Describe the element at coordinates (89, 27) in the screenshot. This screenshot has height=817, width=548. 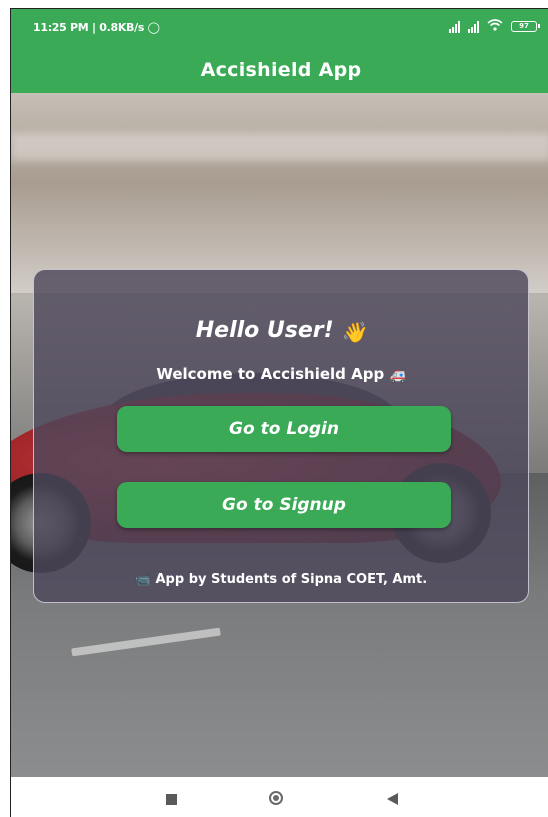
I see `status-time-text: 11:25 PM | 0.8KB/s` at that location.